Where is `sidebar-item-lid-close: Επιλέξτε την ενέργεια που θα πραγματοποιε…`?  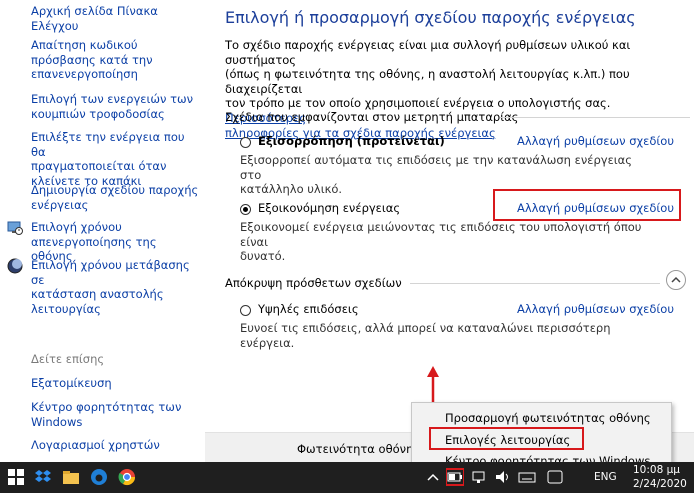
sidebar-item-lid-close: Επιλέξτε την ενέργεια που θα πραγματοποιε… is located at coordinates (115, 159).